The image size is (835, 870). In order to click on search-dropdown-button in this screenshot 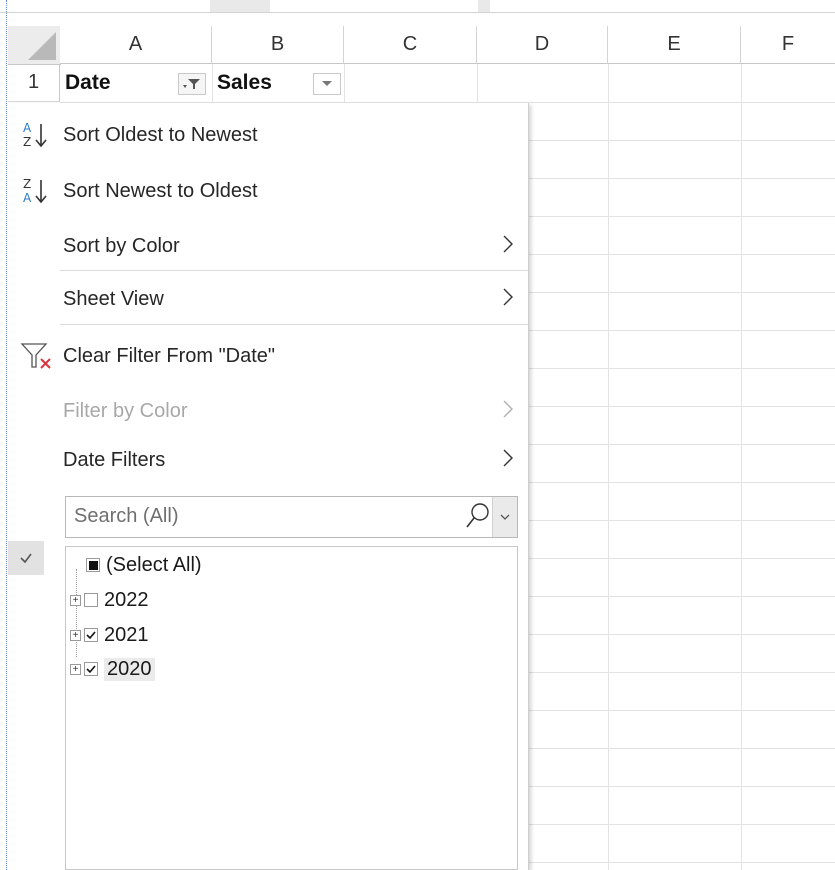, I will do `click(504, 517)`.